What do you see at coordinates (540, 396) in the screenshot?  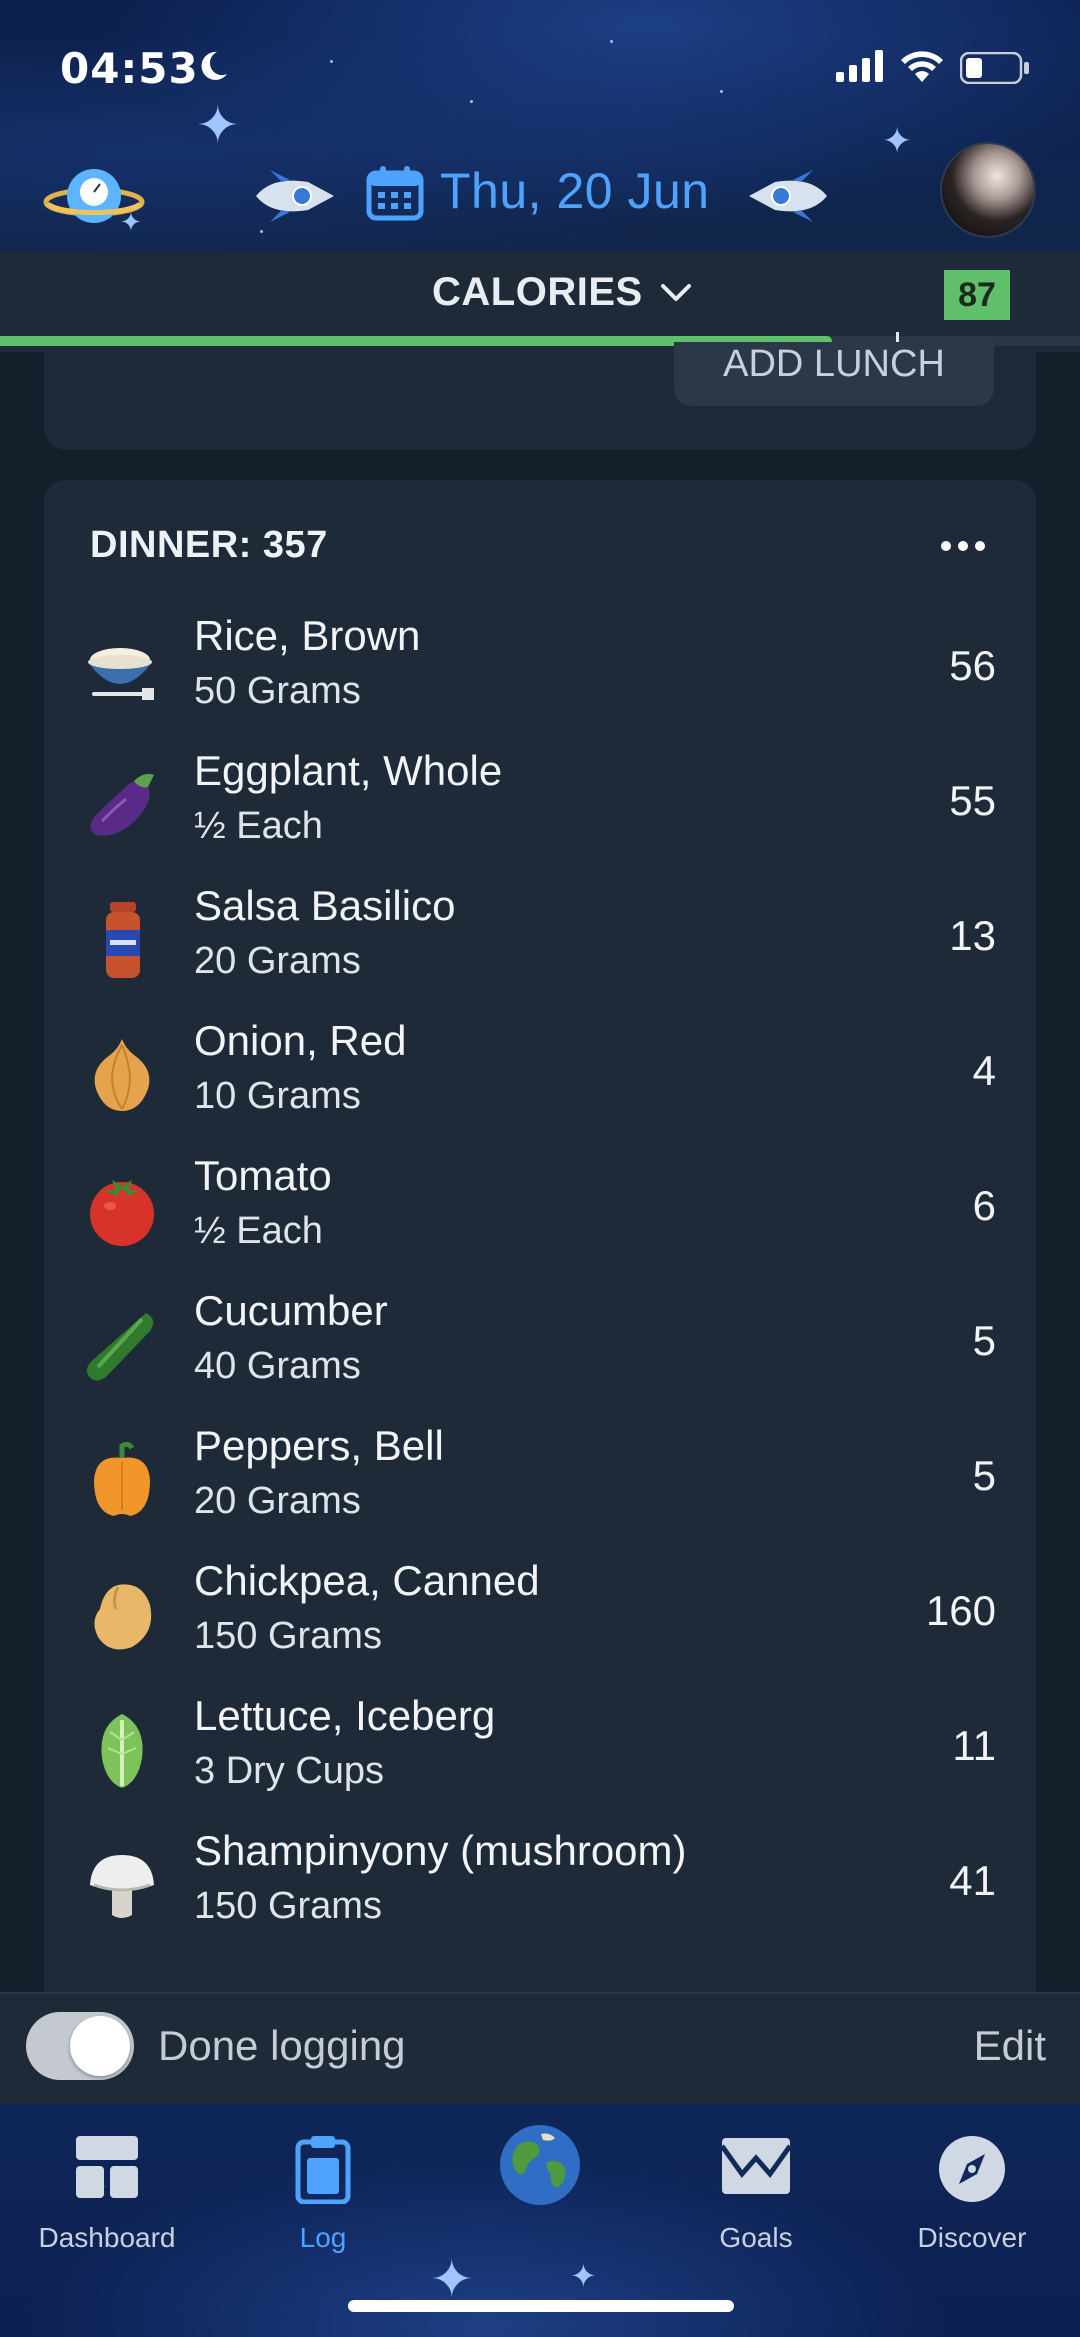 I see `lunch-card: ADD LUNCH` at bounding box center [540, 396].